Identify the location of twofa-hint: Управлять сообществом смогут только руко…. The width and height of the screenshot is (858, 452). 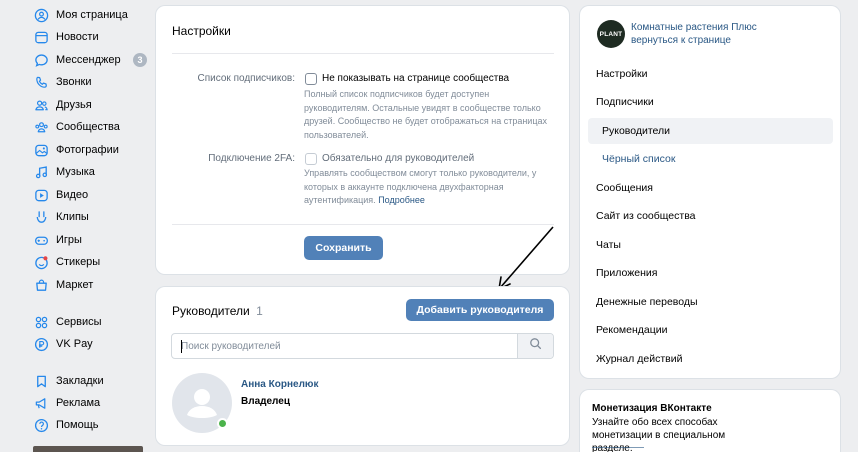
(429, 187).